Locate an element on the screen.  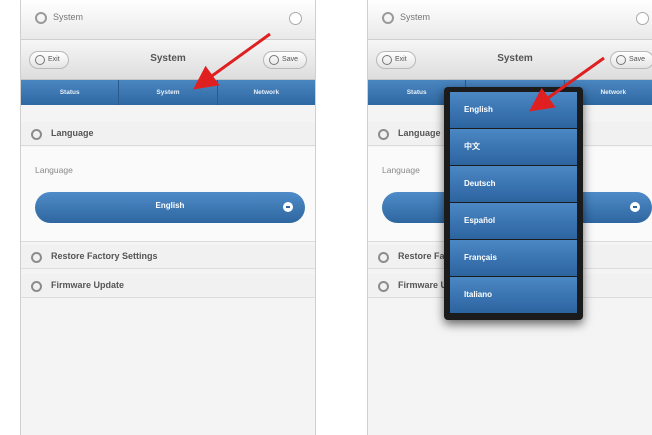
arrow-to-system-tab is located at coordinates (232, 61).